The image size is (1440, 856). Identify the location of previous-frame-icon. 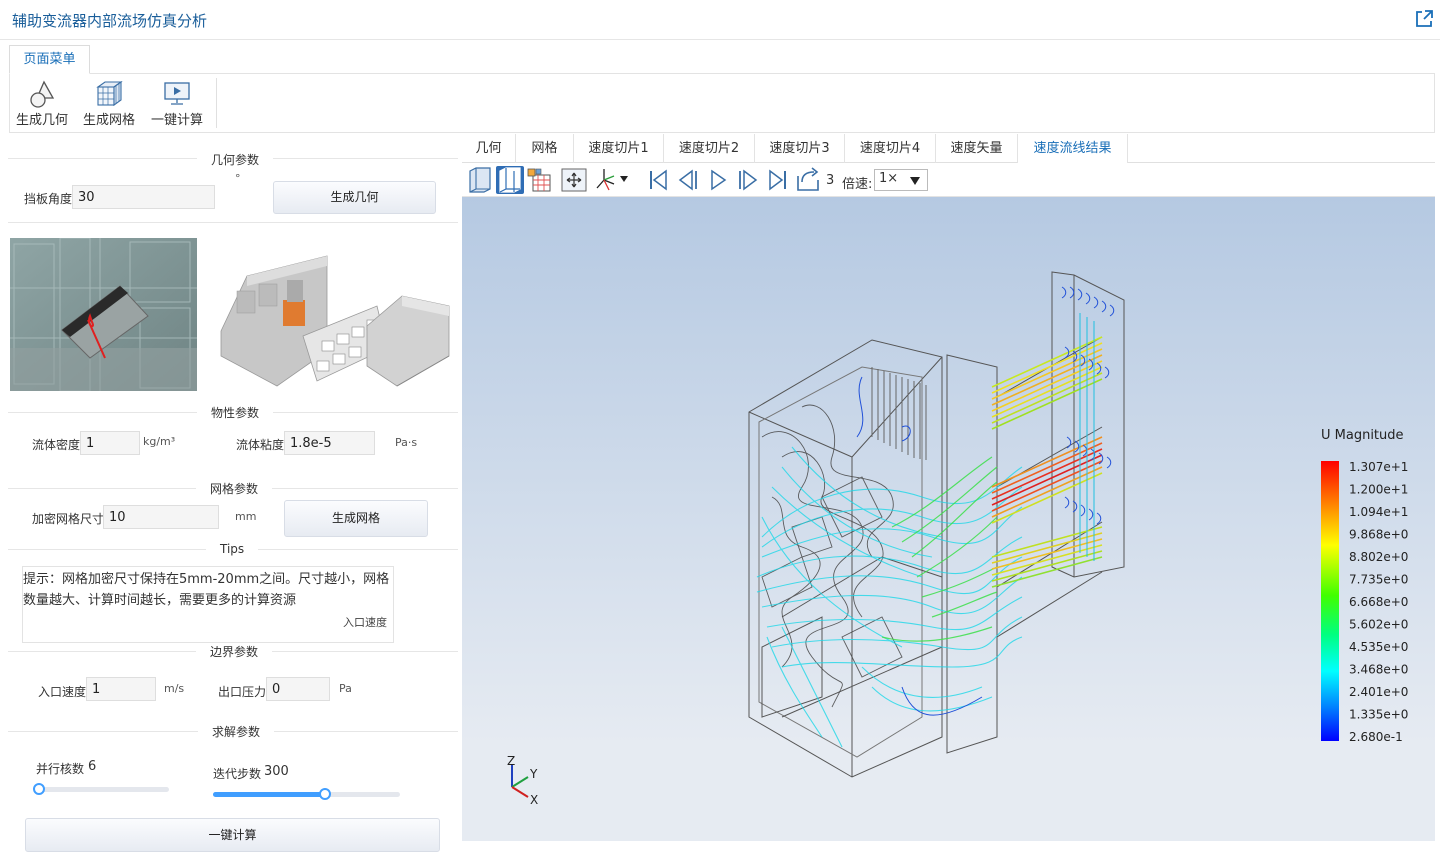
(688, 180).